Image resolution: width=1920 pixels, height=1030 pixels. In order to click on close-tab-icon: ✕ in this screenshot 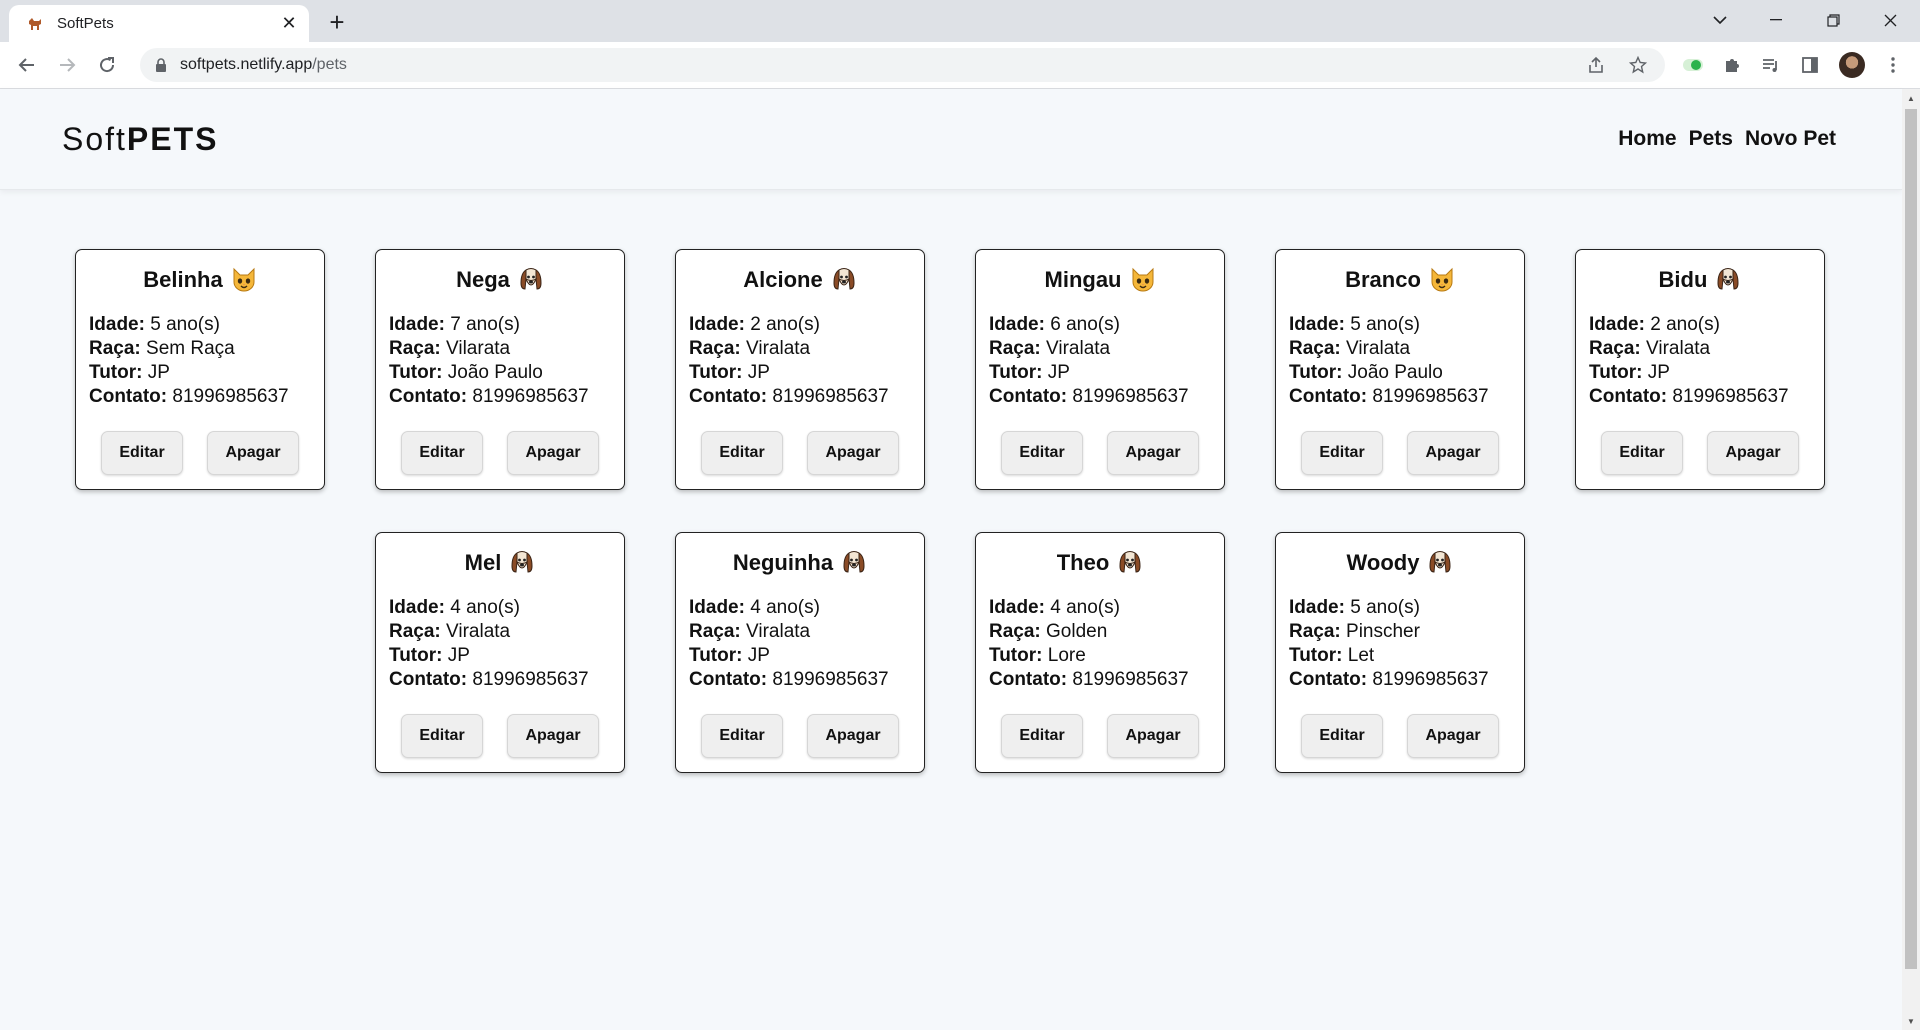, I will do `click(289, 24)`.